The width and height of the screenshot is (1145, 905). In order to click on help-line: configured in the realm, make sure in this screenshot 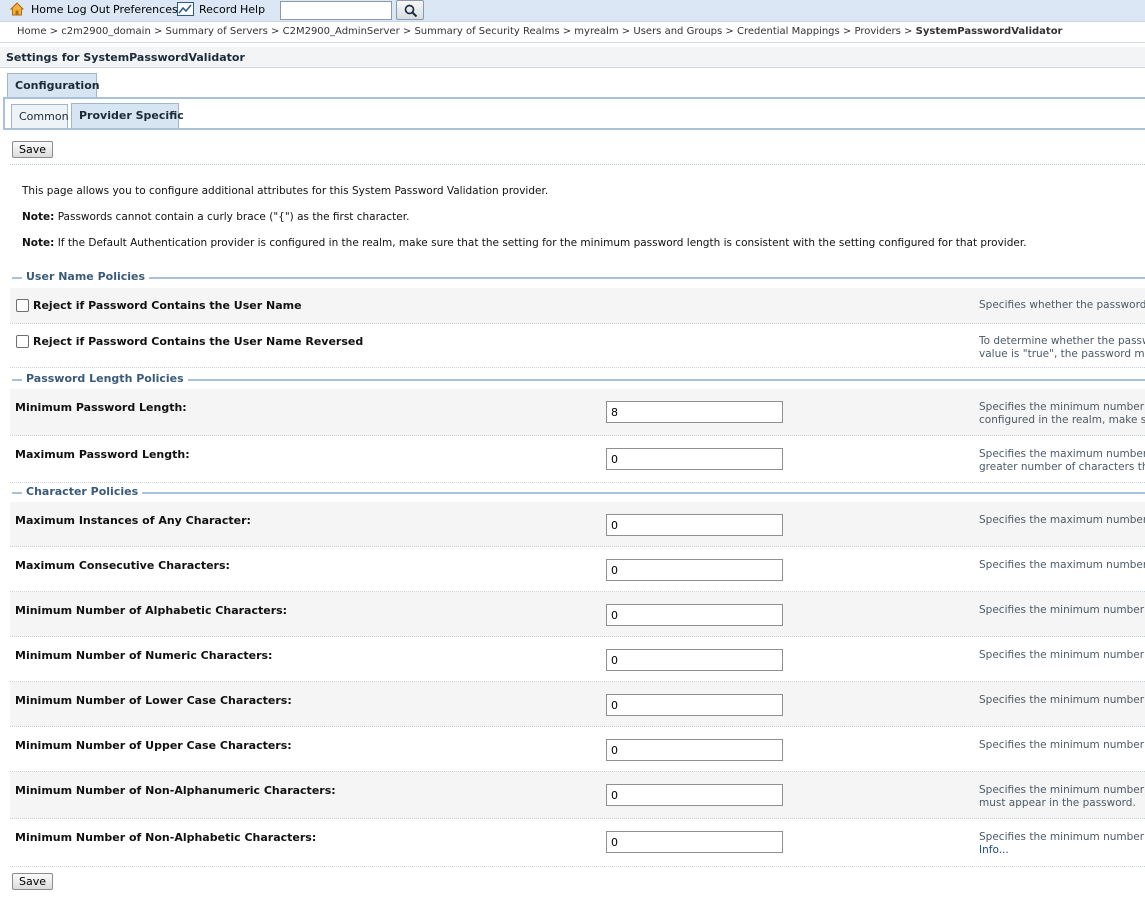, I will do `click(1062, 420)`.